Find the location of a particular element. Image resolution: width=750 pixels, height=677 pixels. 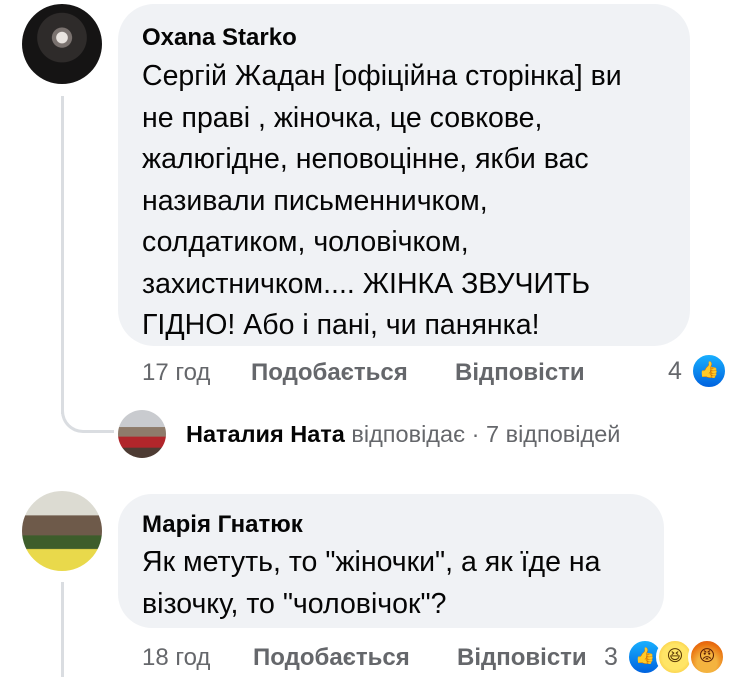

comment-line: захистничком.... ЖІНКА ЗВУЧИТЬ is located at coordinates (366, 283).